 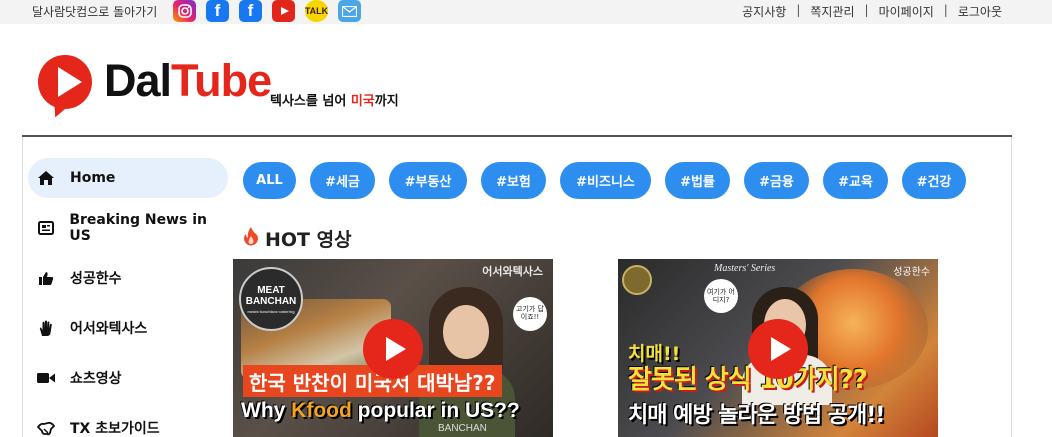 I want to click on home-icon, so click(x=46, y=178).